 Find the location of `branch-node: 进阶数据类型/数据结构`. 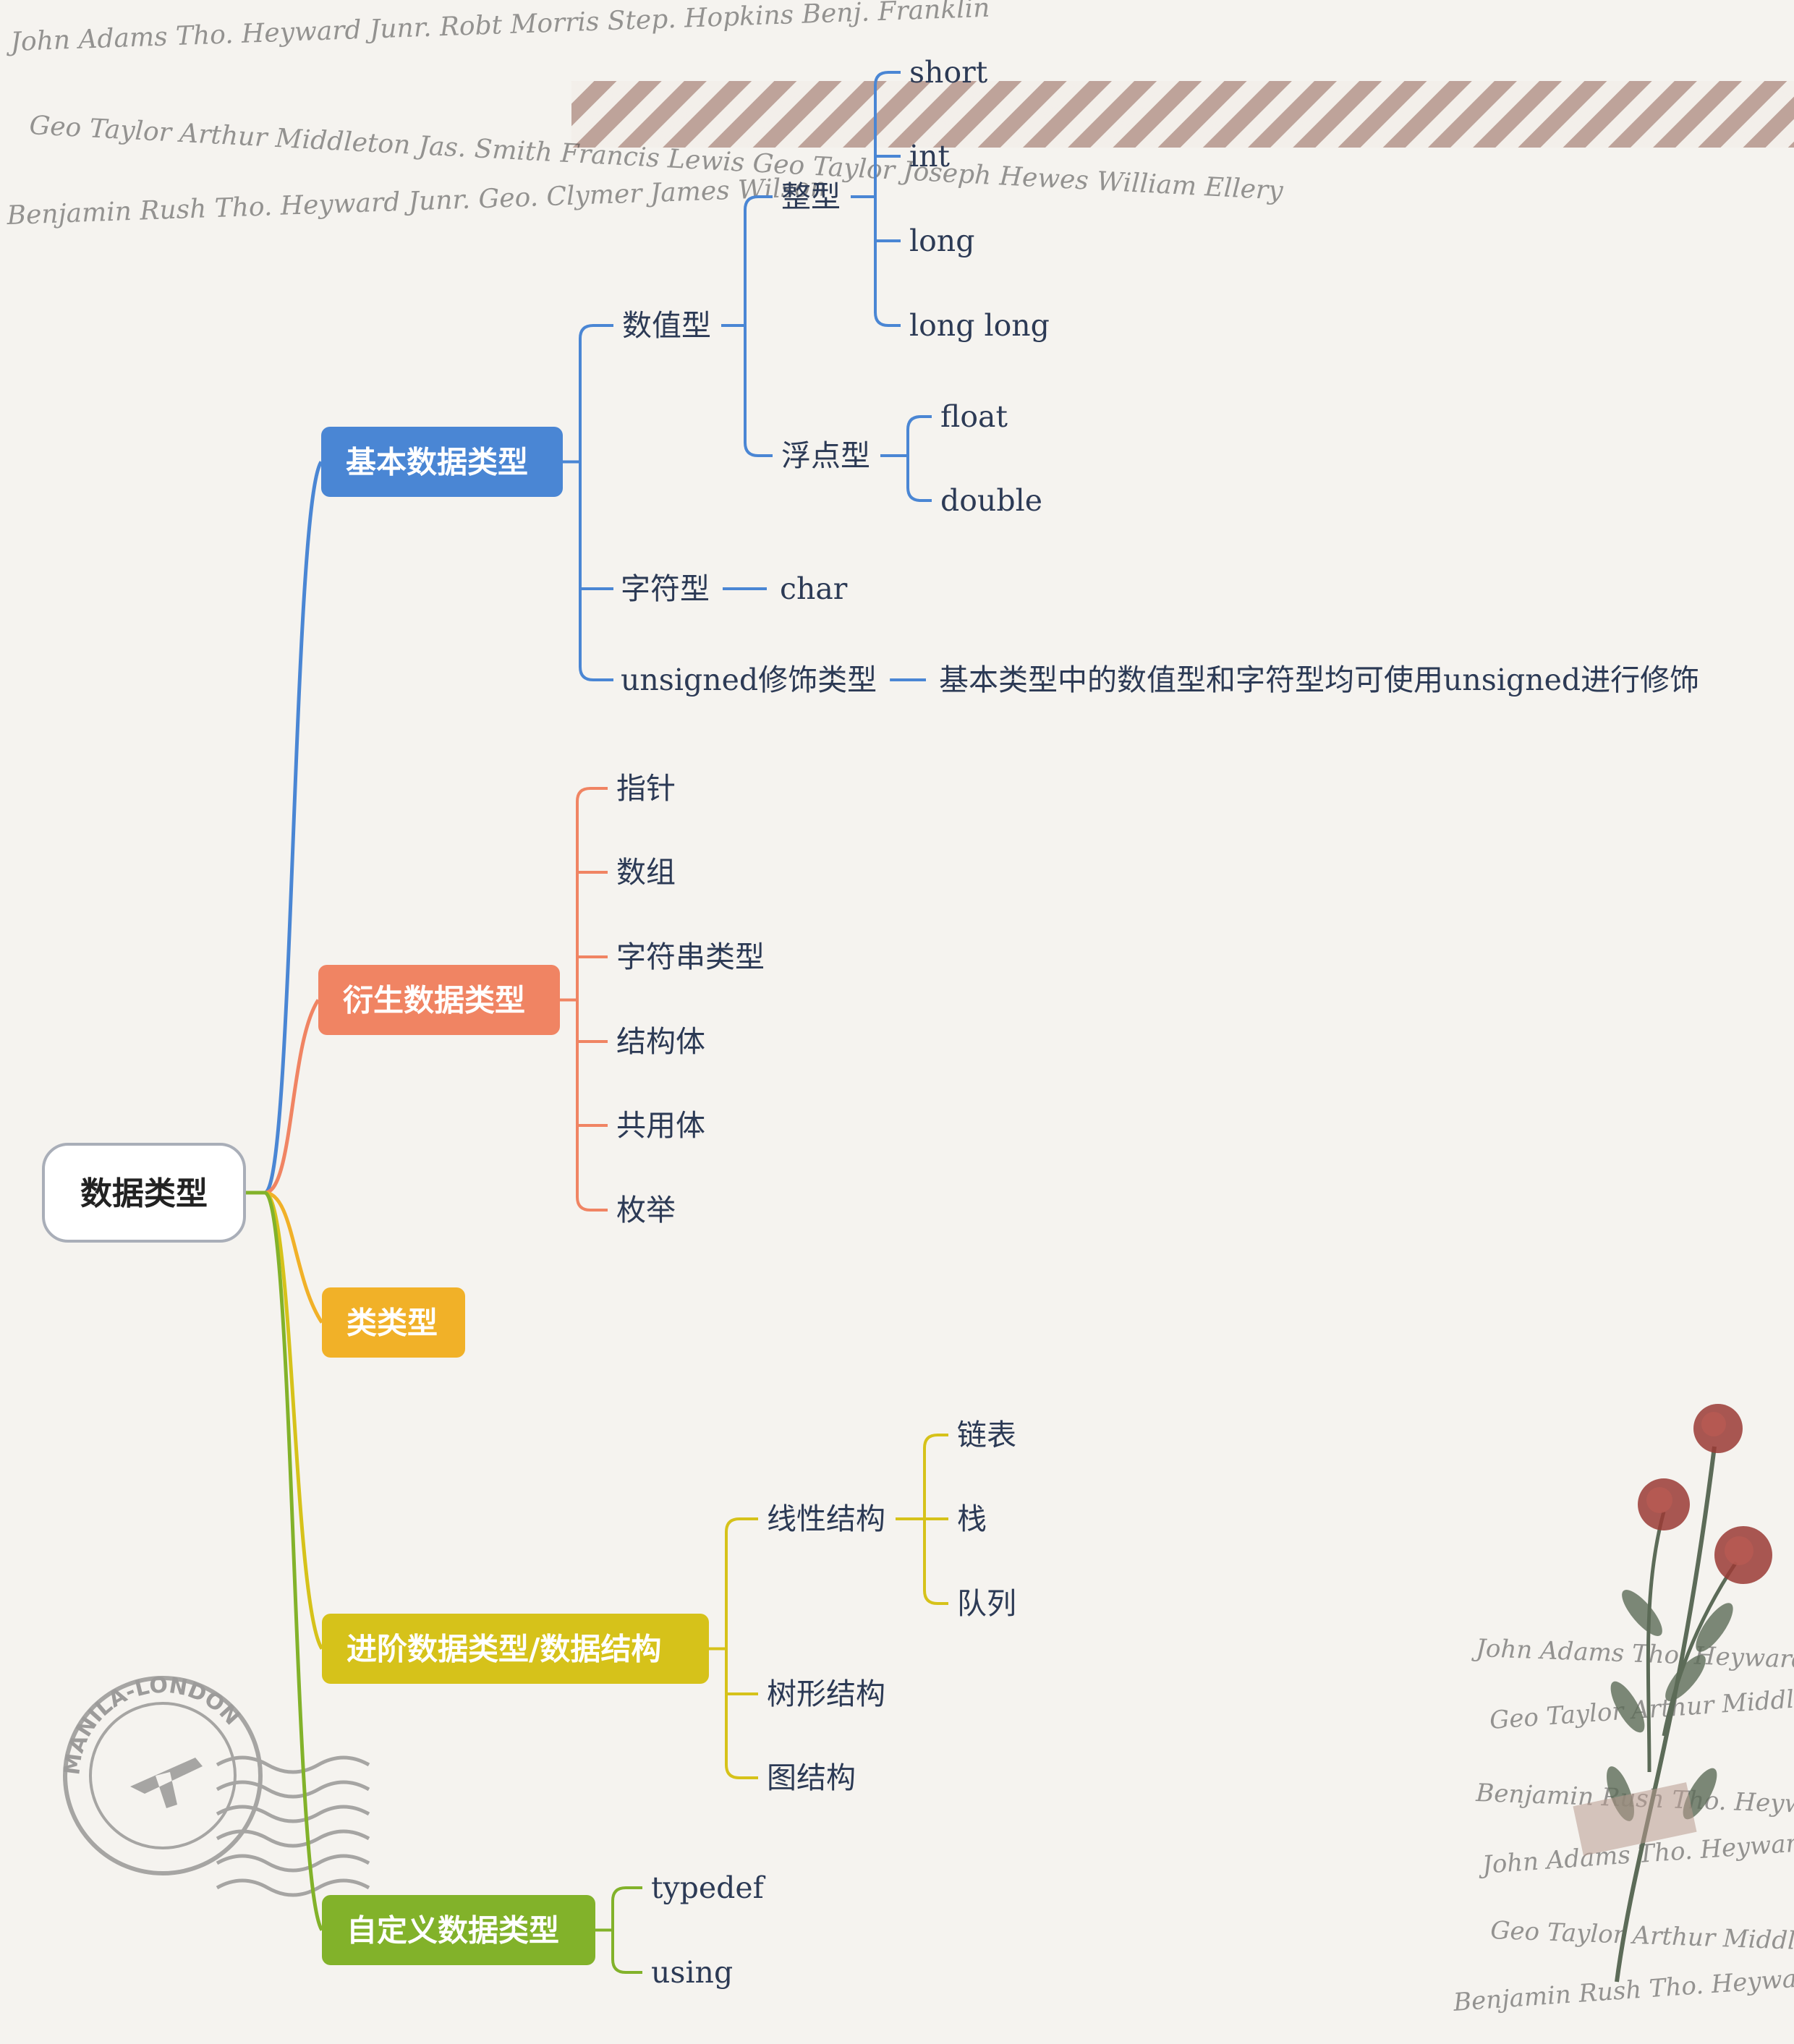

branch-node: 进阶数据类型/数据结构 is located at coordinates (515, 1649).